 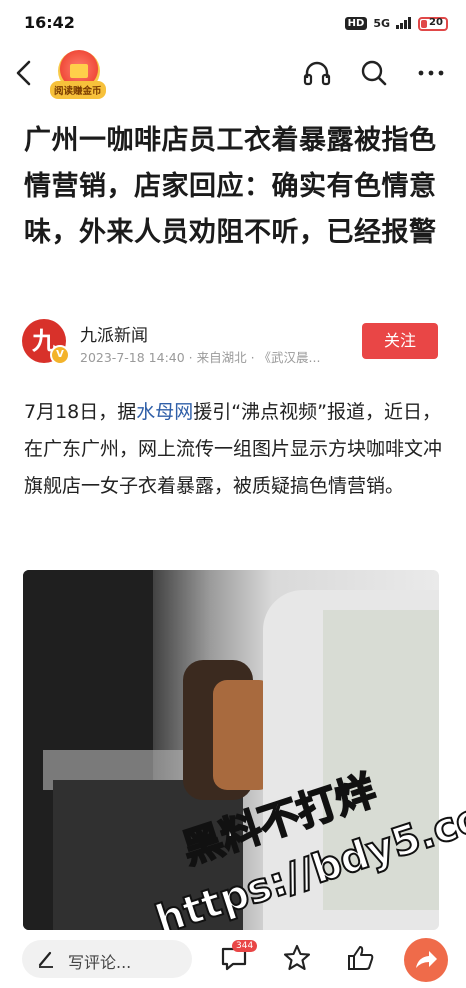 I want to click on reward-coin-button: 阅读赚金币, so click(x=80, y=78).